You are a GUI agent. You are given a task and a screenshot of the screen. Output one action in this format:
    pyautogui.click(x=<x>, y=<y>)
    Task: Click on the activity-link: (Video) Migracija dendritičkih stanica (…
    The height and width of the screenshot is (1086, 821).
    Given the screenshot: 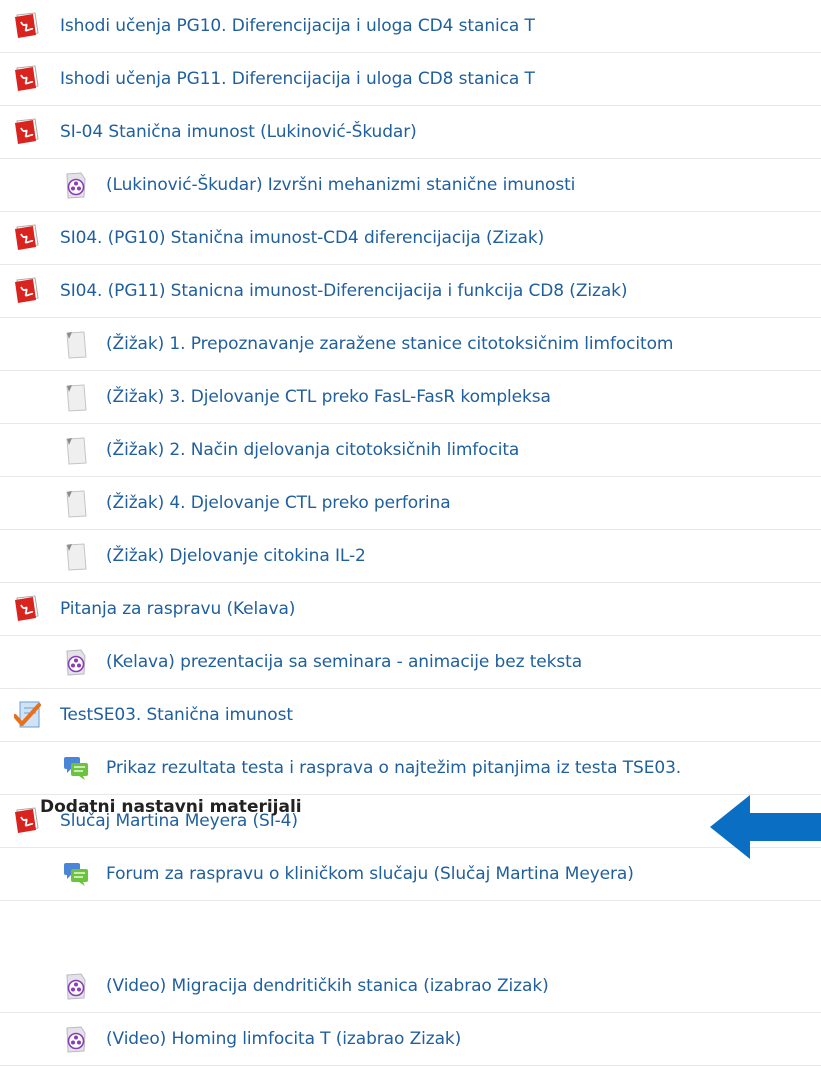 What is the action you would take?
    pyautogui.click(x=327, y=986)
    